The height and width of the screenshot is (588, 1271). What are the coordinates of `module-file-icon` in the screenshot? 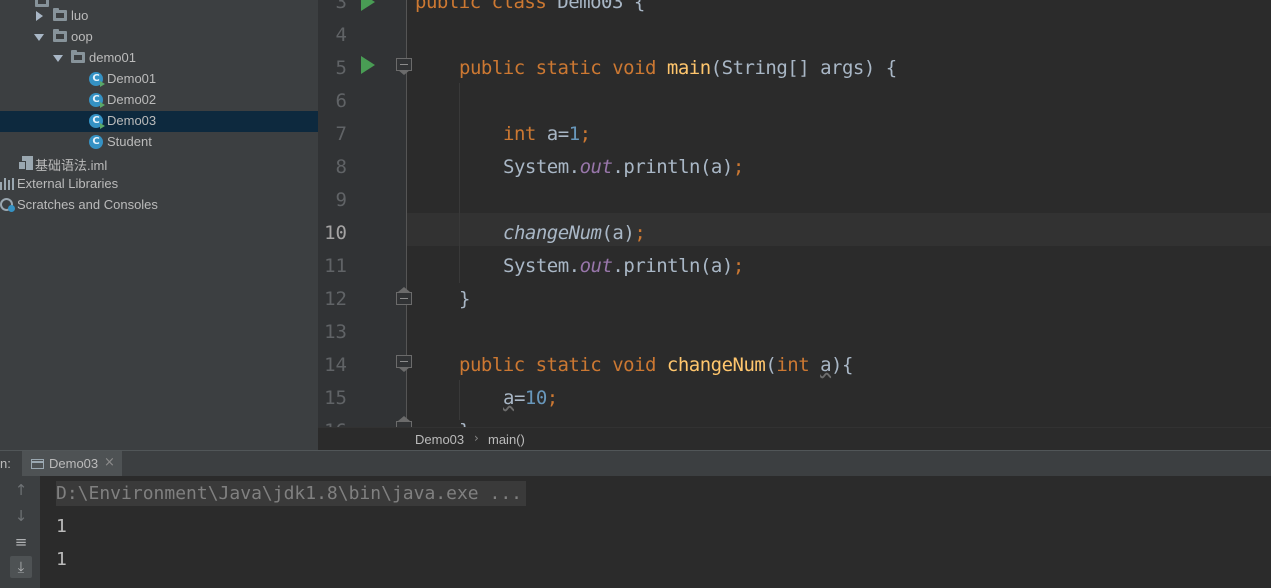 It's located at (25, 163).